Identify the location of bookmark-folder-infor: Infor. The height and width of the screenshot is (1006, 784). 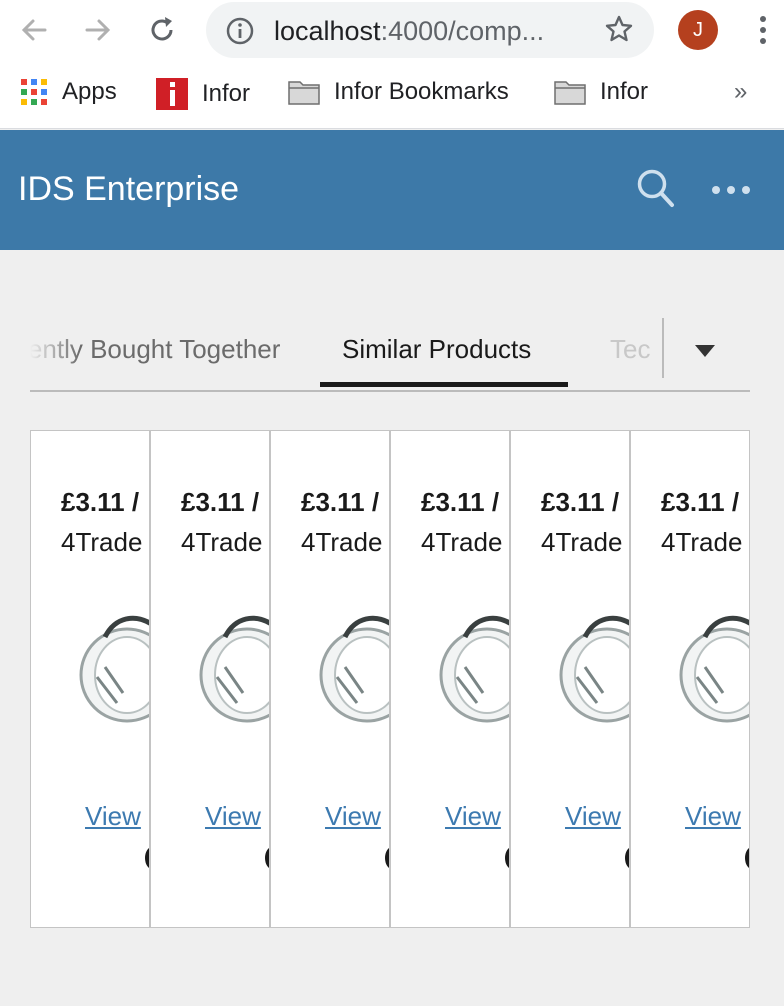
(601, 92).